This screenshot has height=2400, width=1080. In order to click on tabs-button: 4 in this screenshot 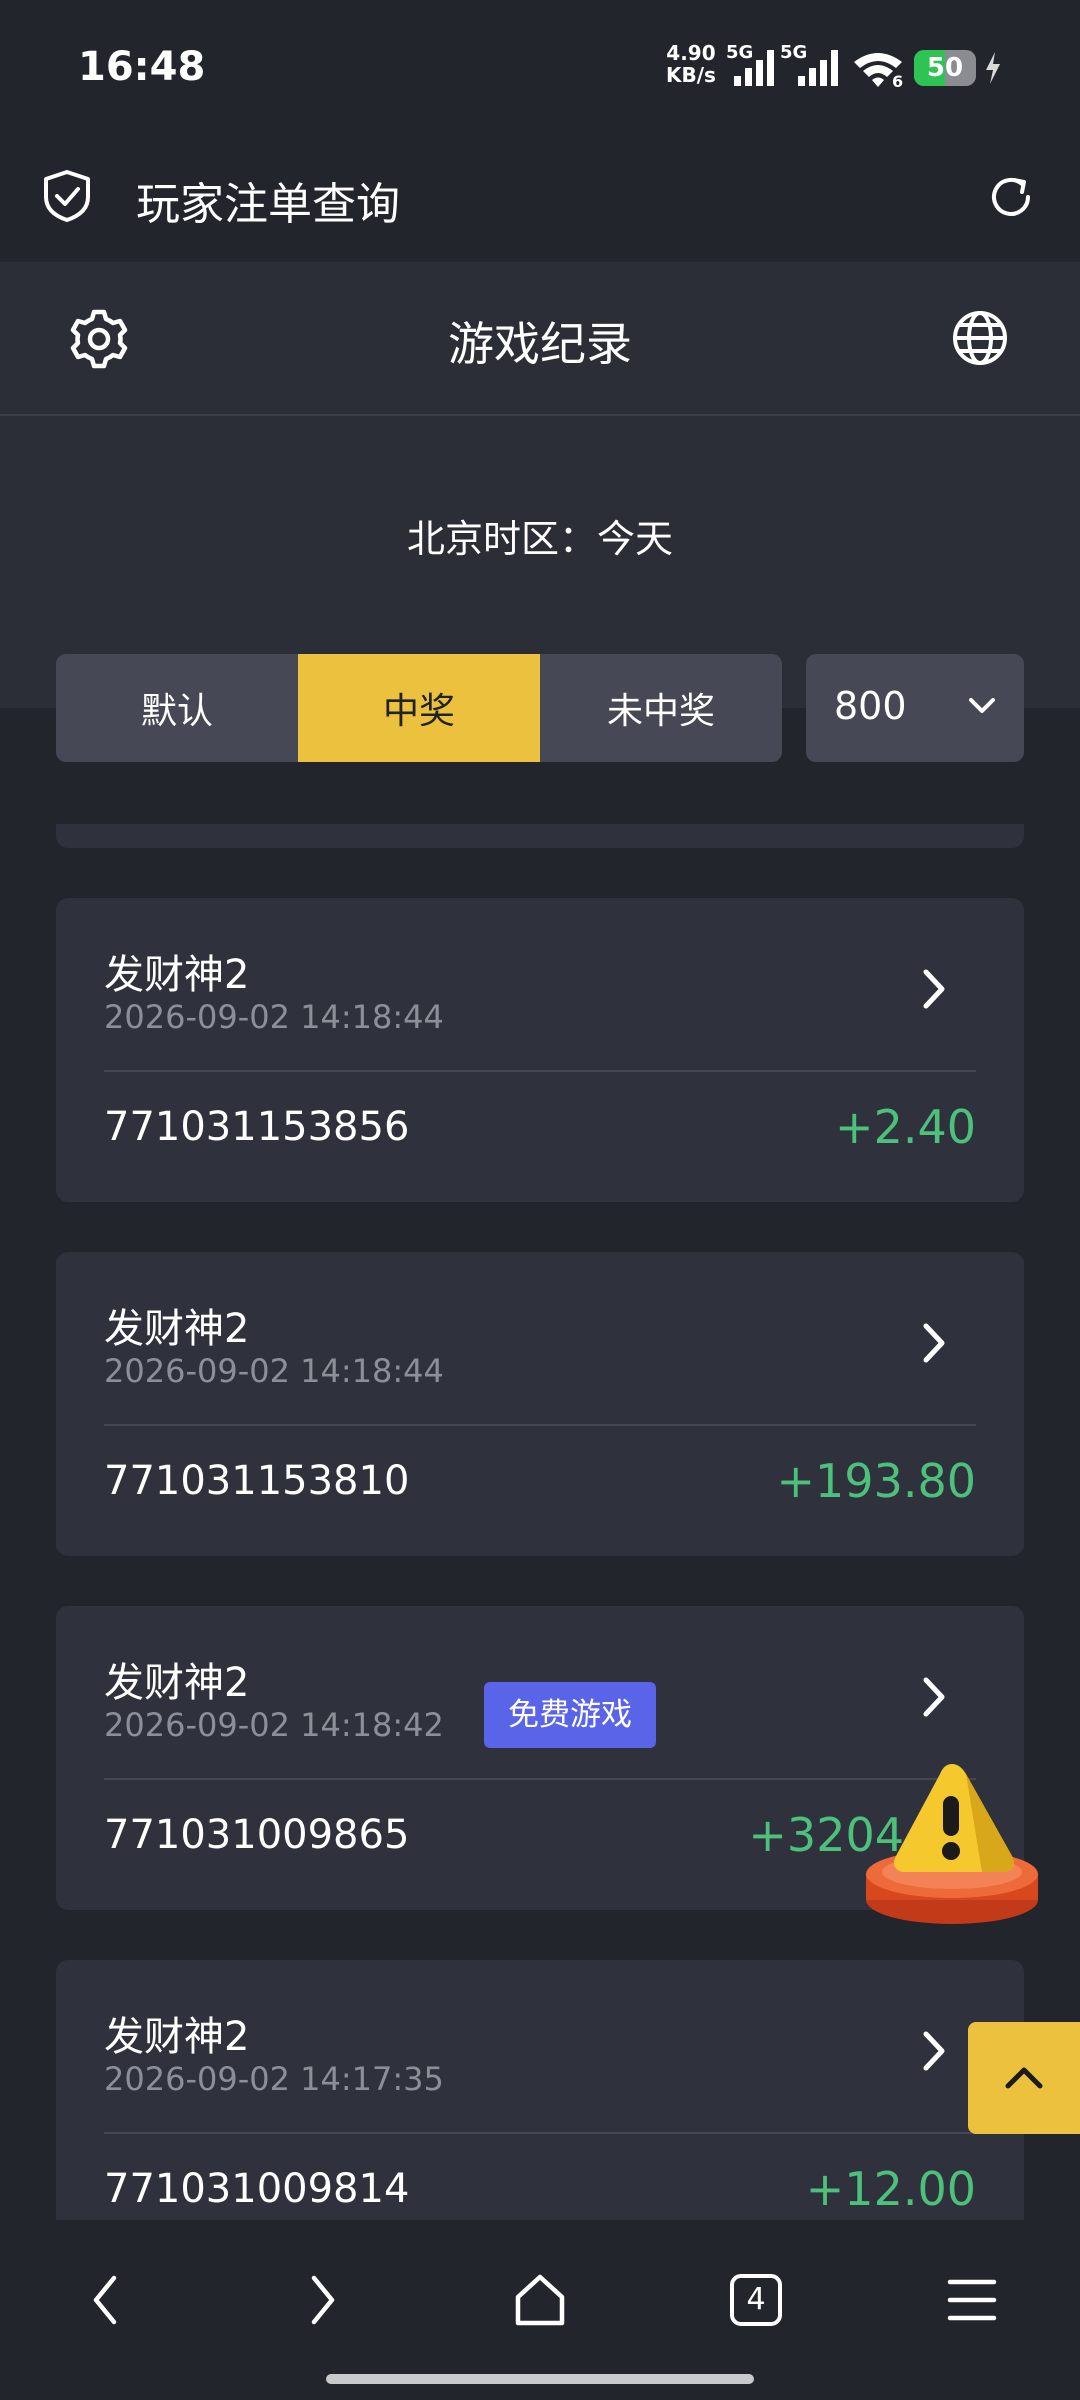, I will do `click(756, 2300)`.